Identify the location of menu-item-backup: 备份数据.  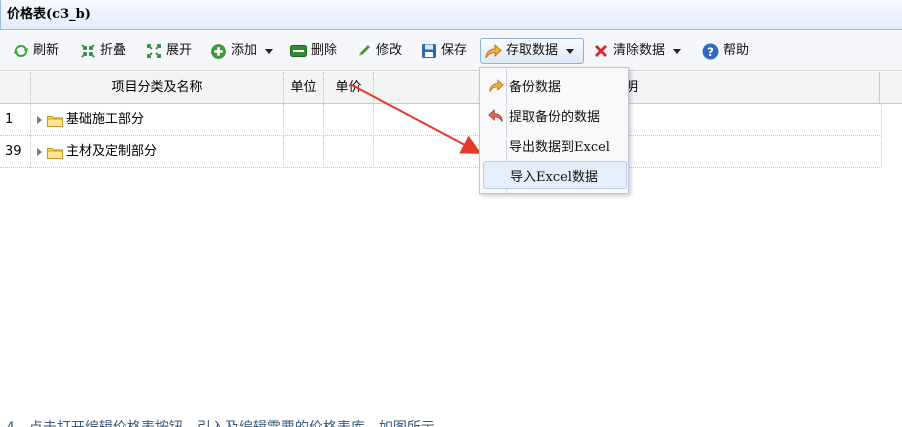
(555, 85).